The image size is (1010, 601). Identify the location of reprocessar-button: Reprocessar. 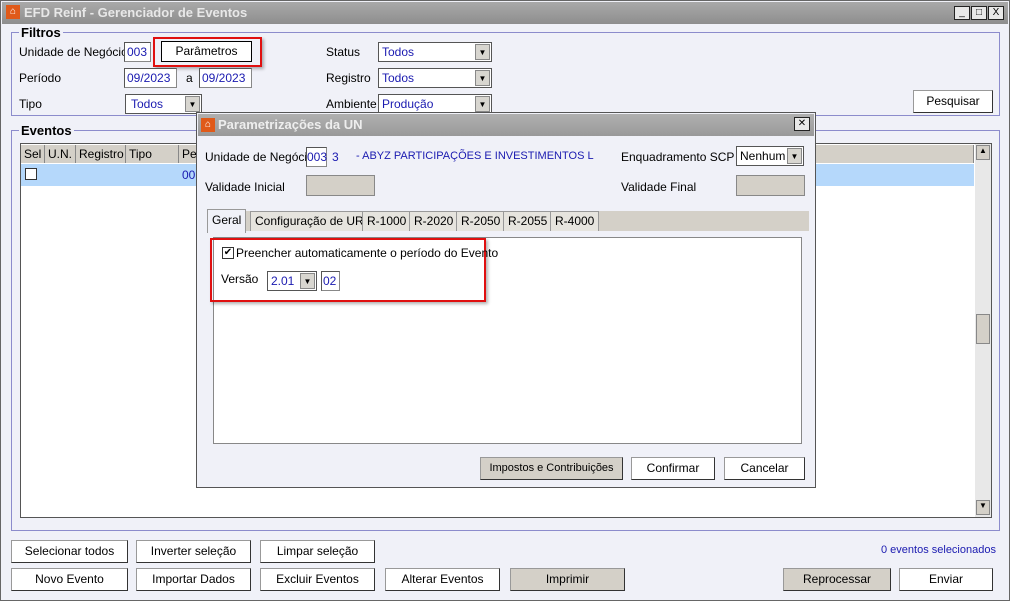
(837, 579).